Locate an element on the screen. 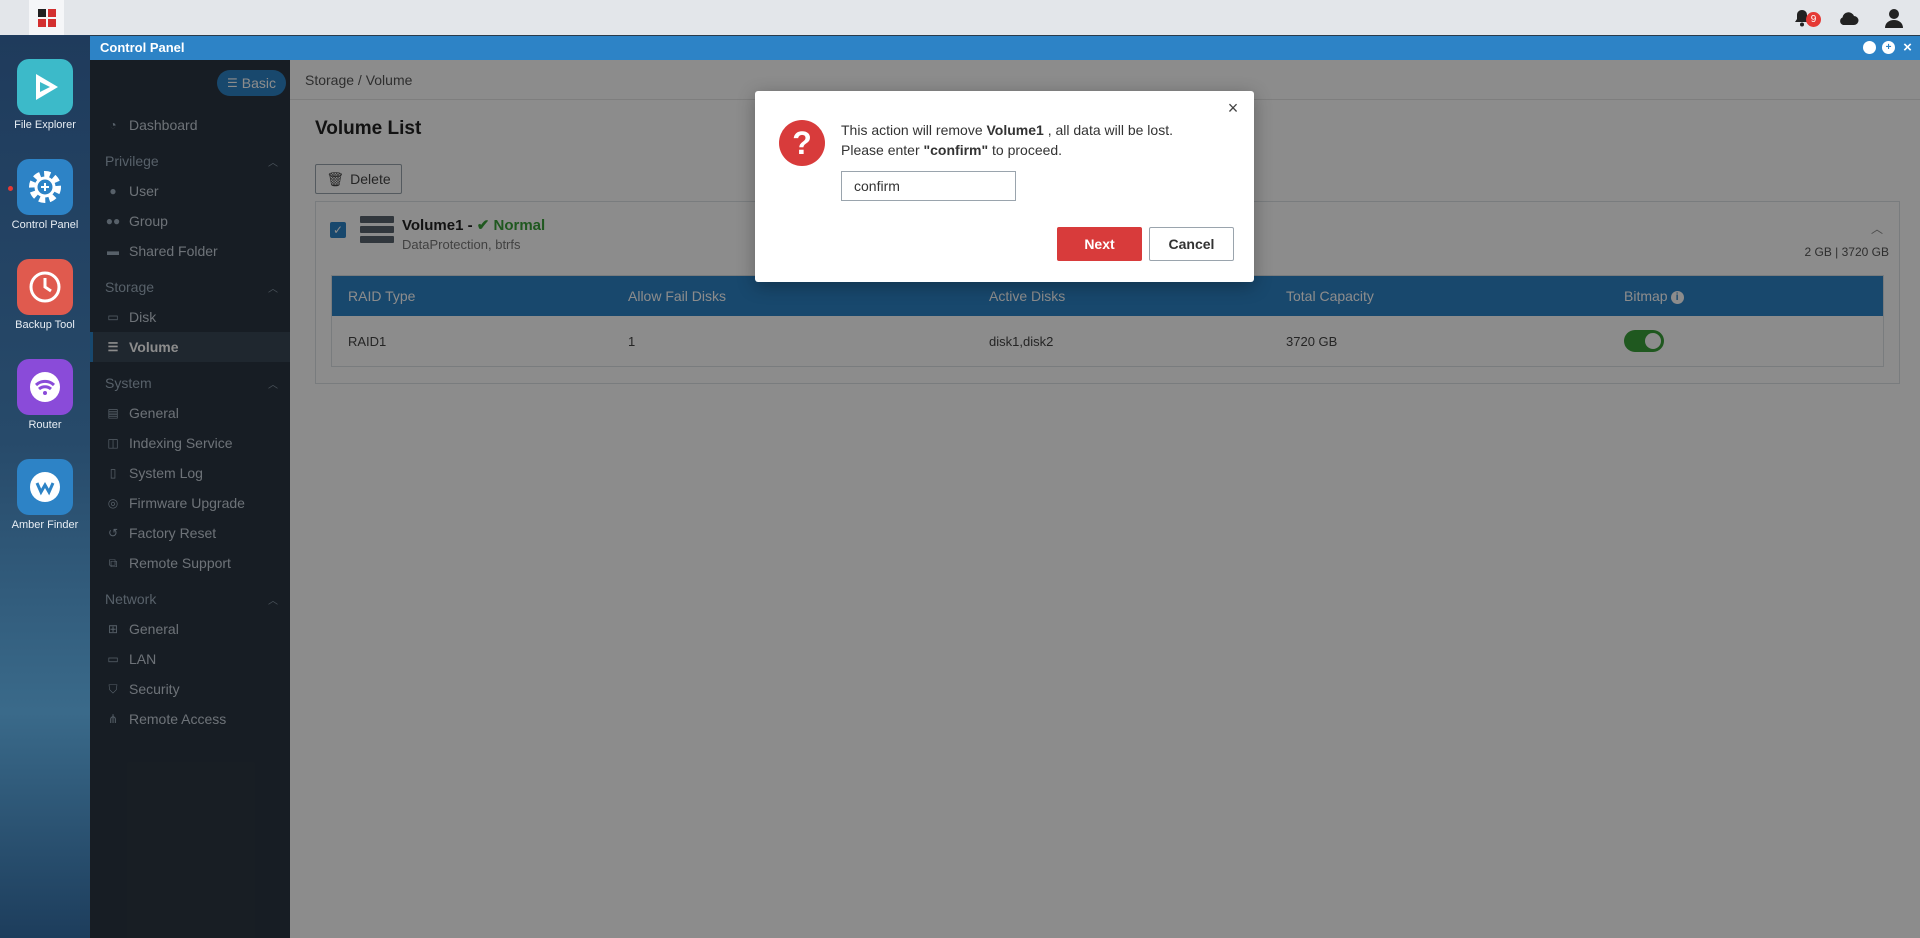 The height and width of the screenshot is (938, 1920). user-account-button is located at coordinates (1894, 18).